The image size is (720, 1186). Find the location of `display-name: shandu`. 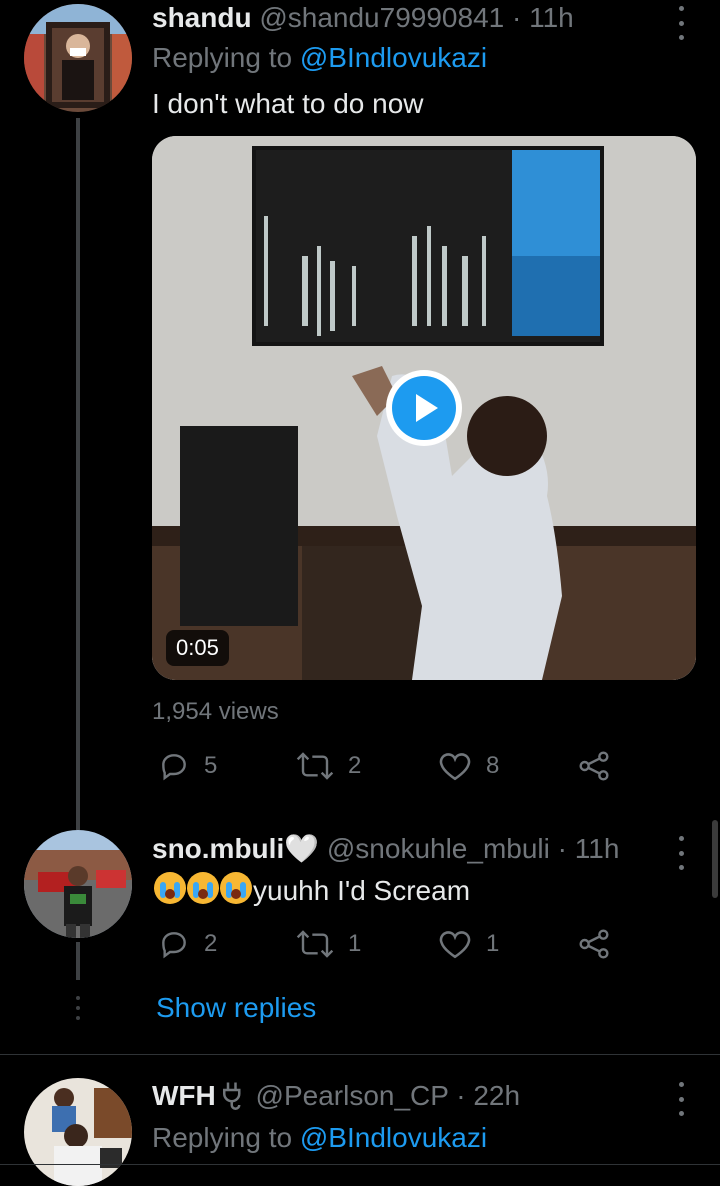

display-name: shandu is located at coordinates (202, 17).